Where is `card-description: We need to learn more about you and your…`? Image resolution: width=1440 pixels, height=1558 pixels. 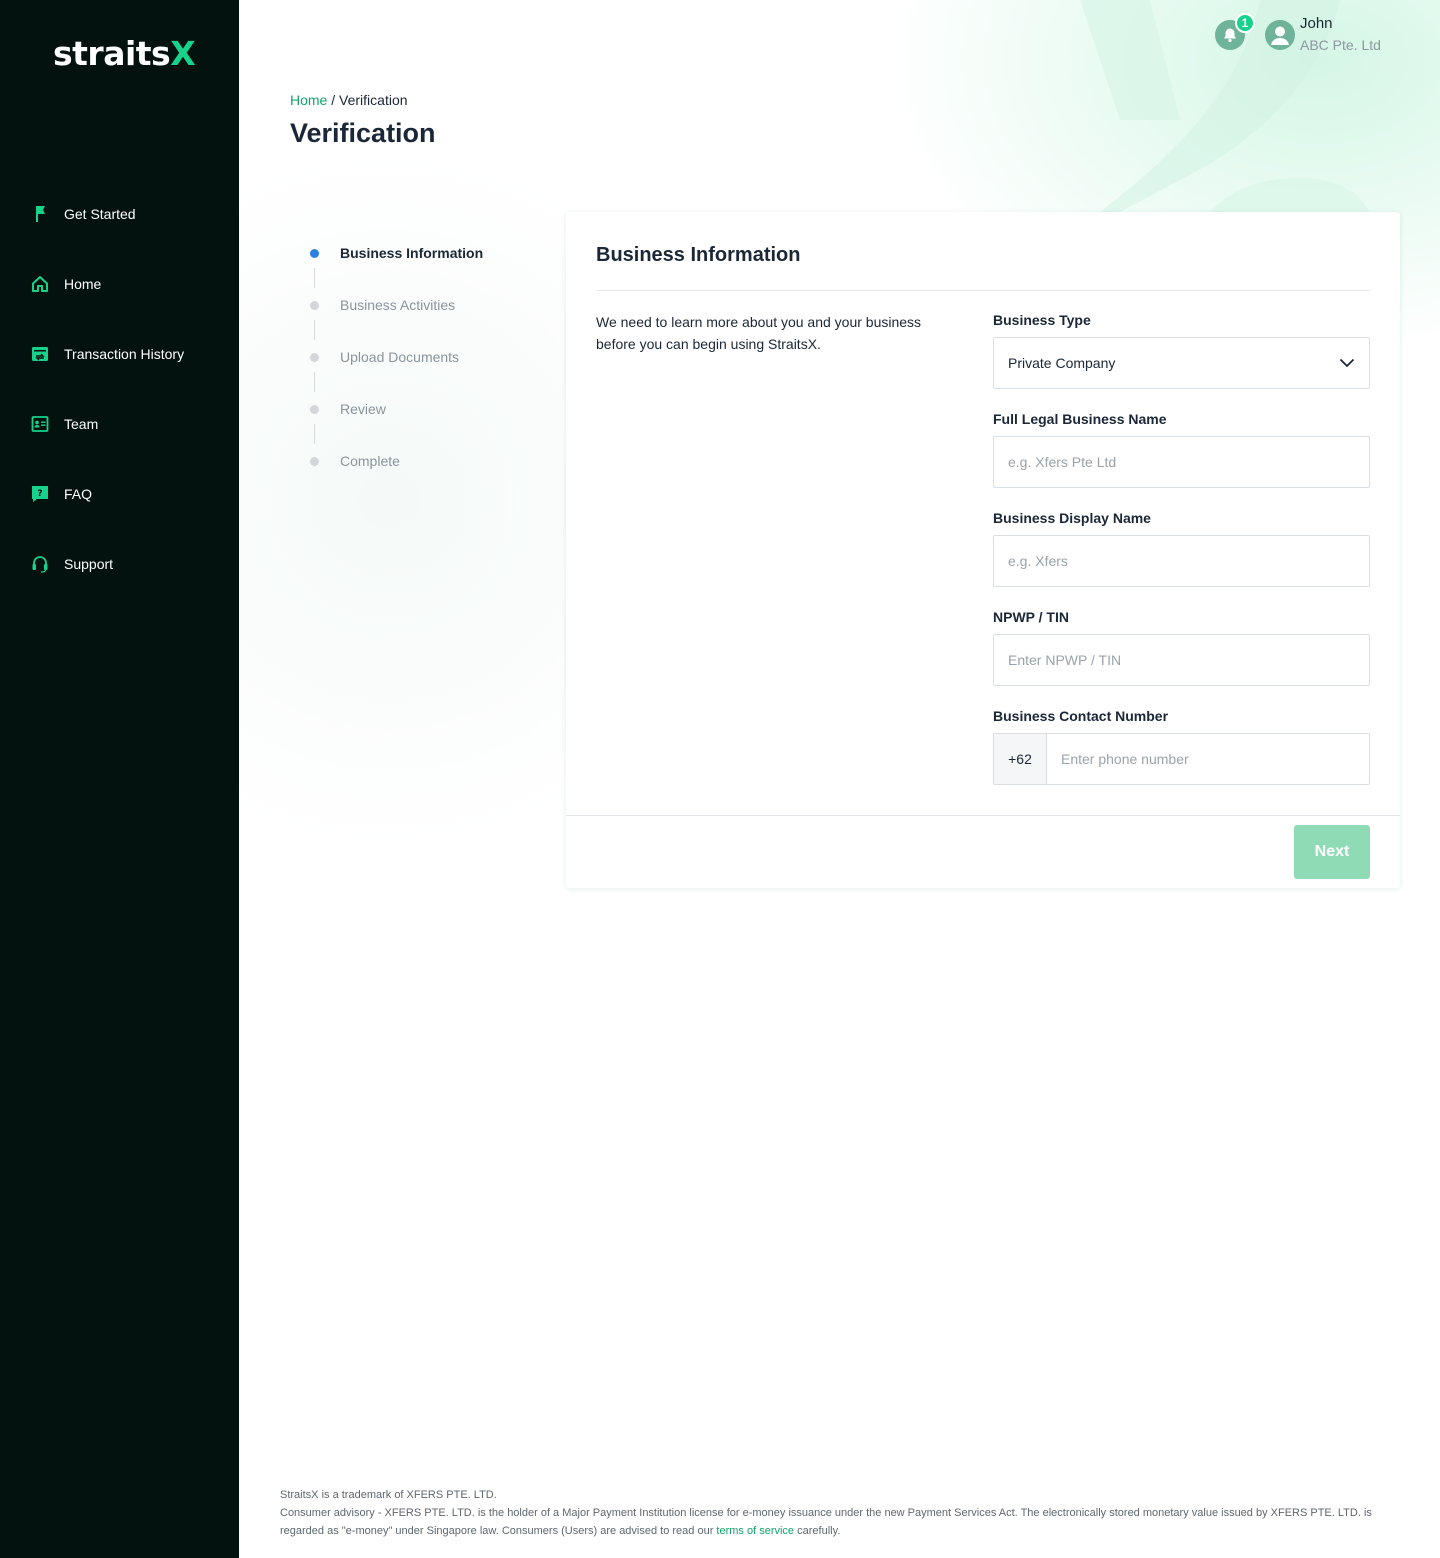 card-description: We need to learn more about you and your… is located at coordinates (759, 333).